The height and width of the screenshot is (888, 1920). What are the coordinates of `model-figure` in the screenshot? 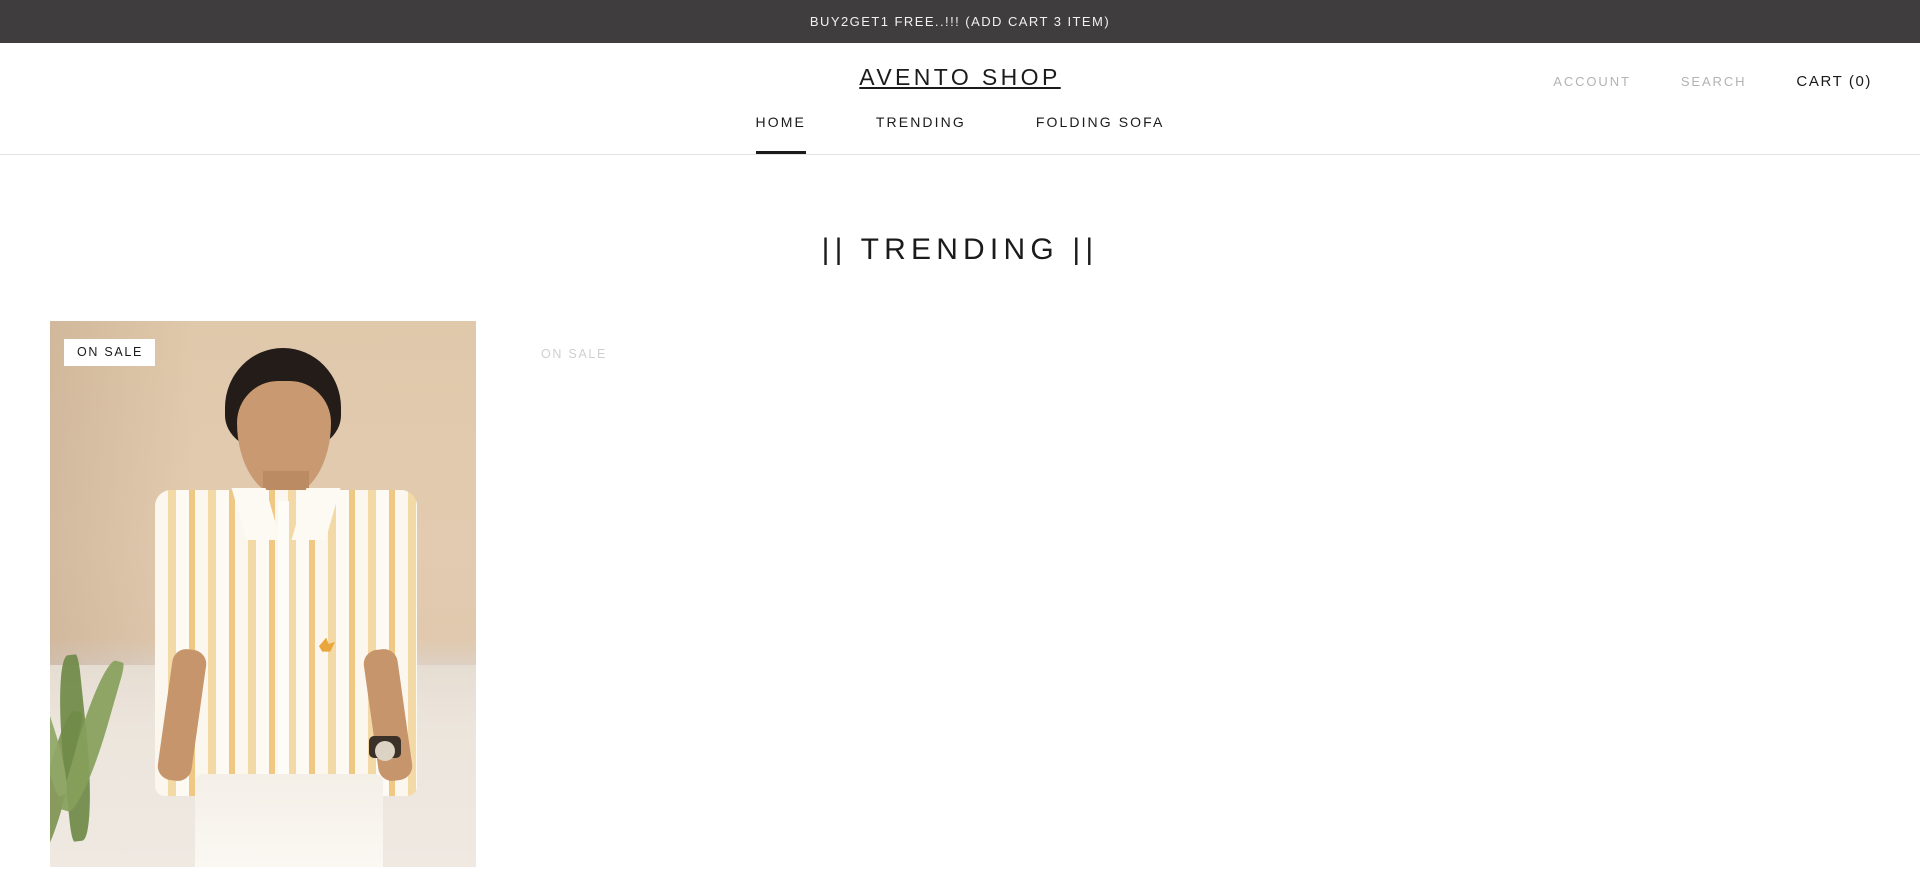 It's located at (283, 594).